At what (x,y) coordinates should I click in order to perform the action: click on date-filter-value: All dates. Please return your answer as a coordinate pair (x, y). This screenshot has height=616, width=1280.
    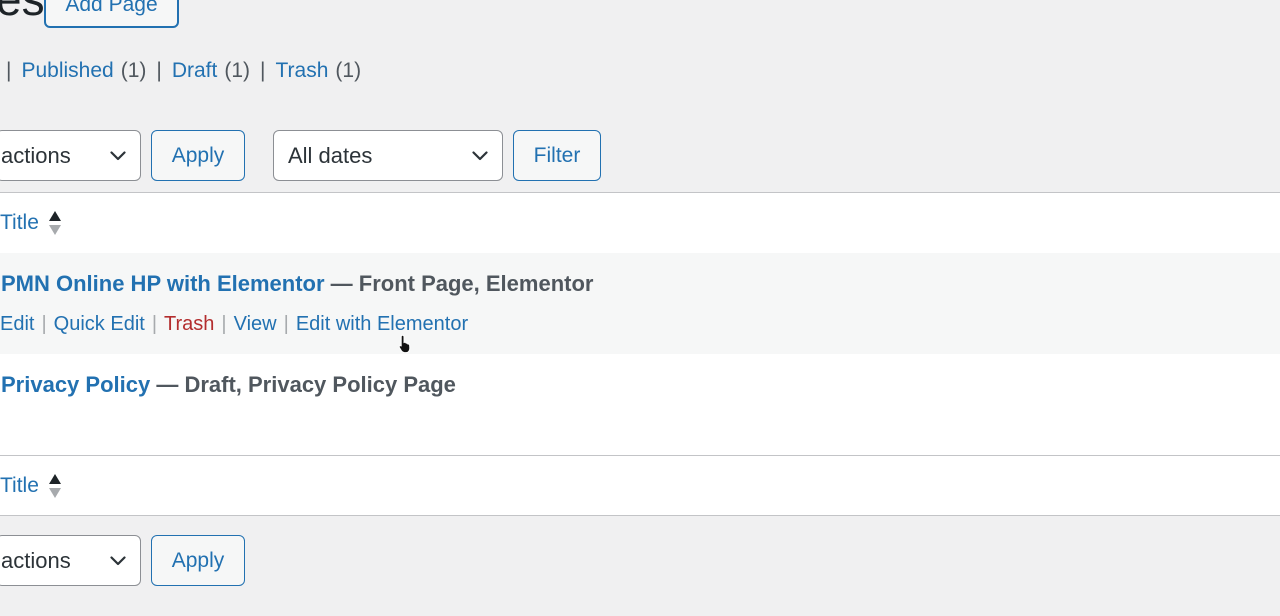
    Looking at the image, I should click on (330, 155).